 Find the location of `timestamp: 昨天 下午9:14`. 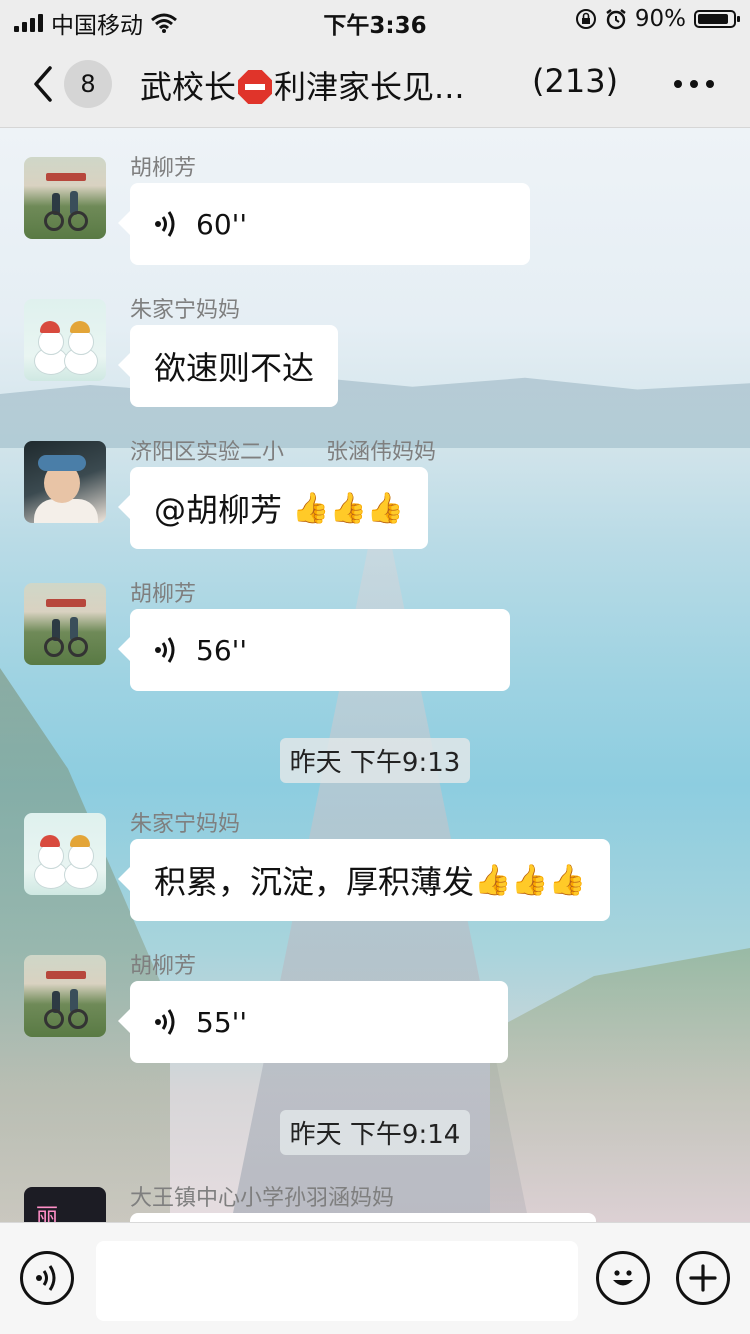

timestamp: 昨天 下午9:14 is located at coordinates (375, 1132).